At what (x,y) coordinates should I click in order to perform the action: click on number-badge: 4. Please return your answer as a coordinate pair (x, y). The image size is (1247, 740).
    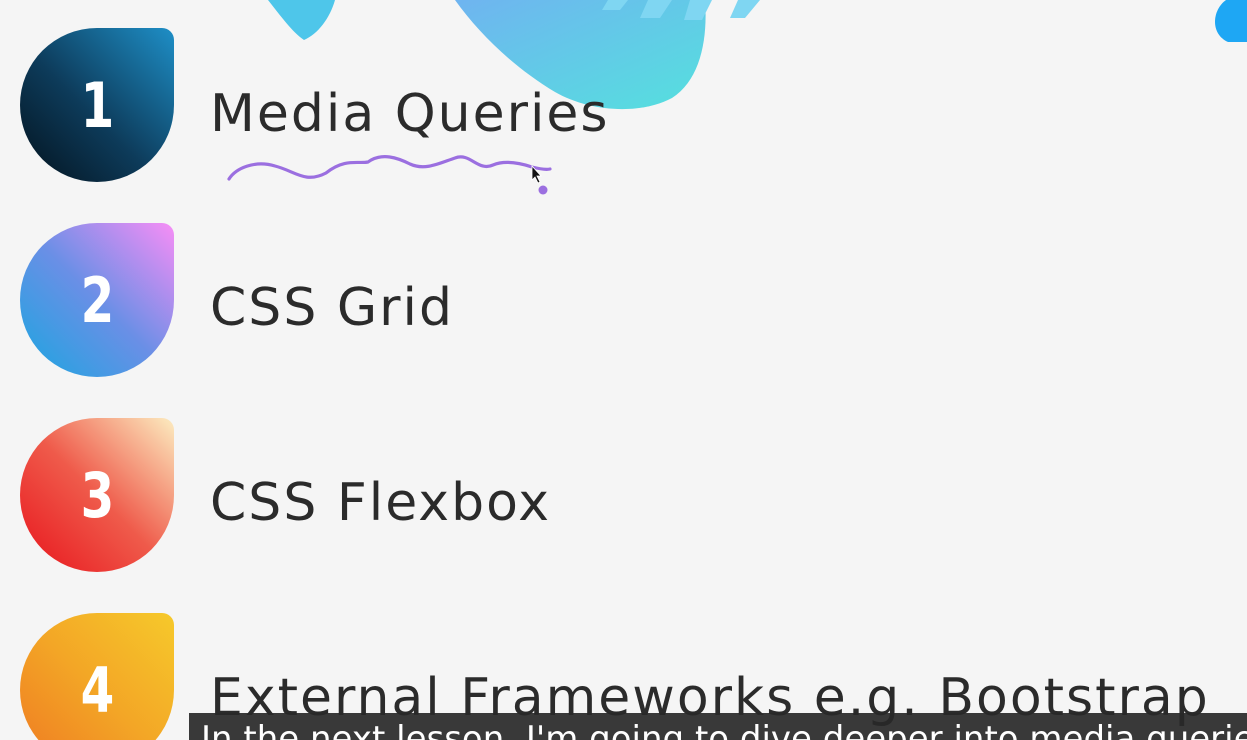
    Looking at the image, I should click on (97, 676).